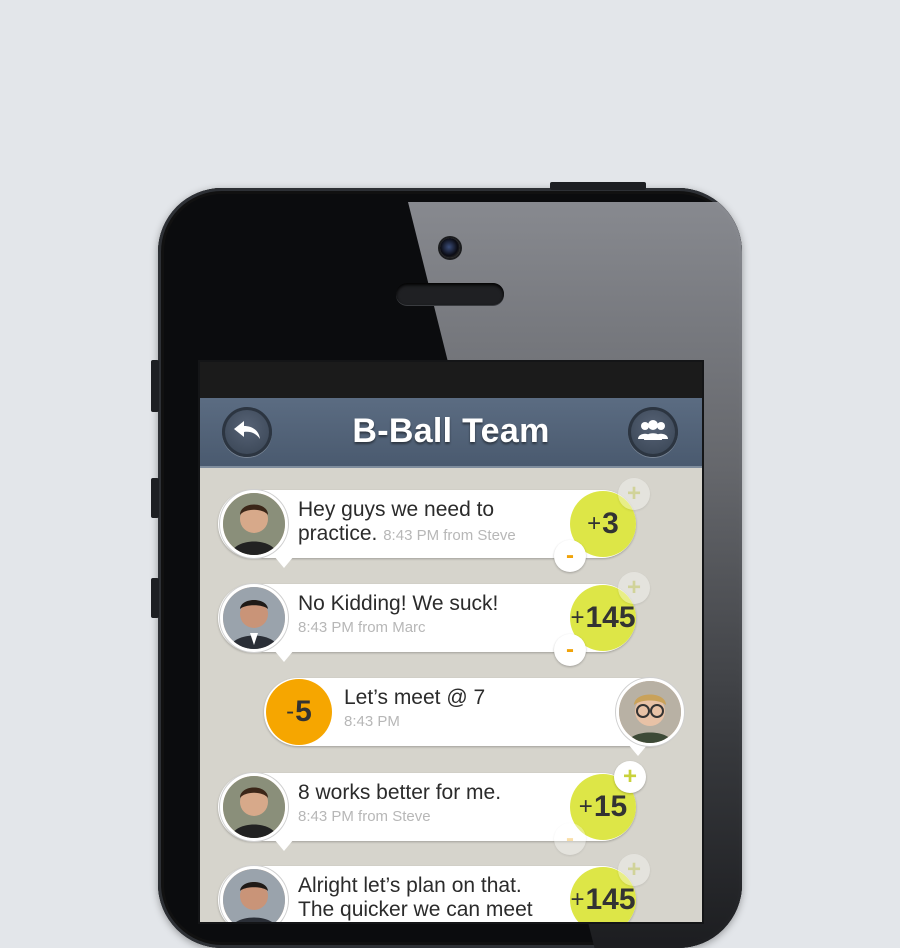 This screenshot has height=948, width=900. What do you see at coordinates (396, 509) in the screenshot?
I see `message-line: Hey guys we need to` at bounding box center [396, 509].